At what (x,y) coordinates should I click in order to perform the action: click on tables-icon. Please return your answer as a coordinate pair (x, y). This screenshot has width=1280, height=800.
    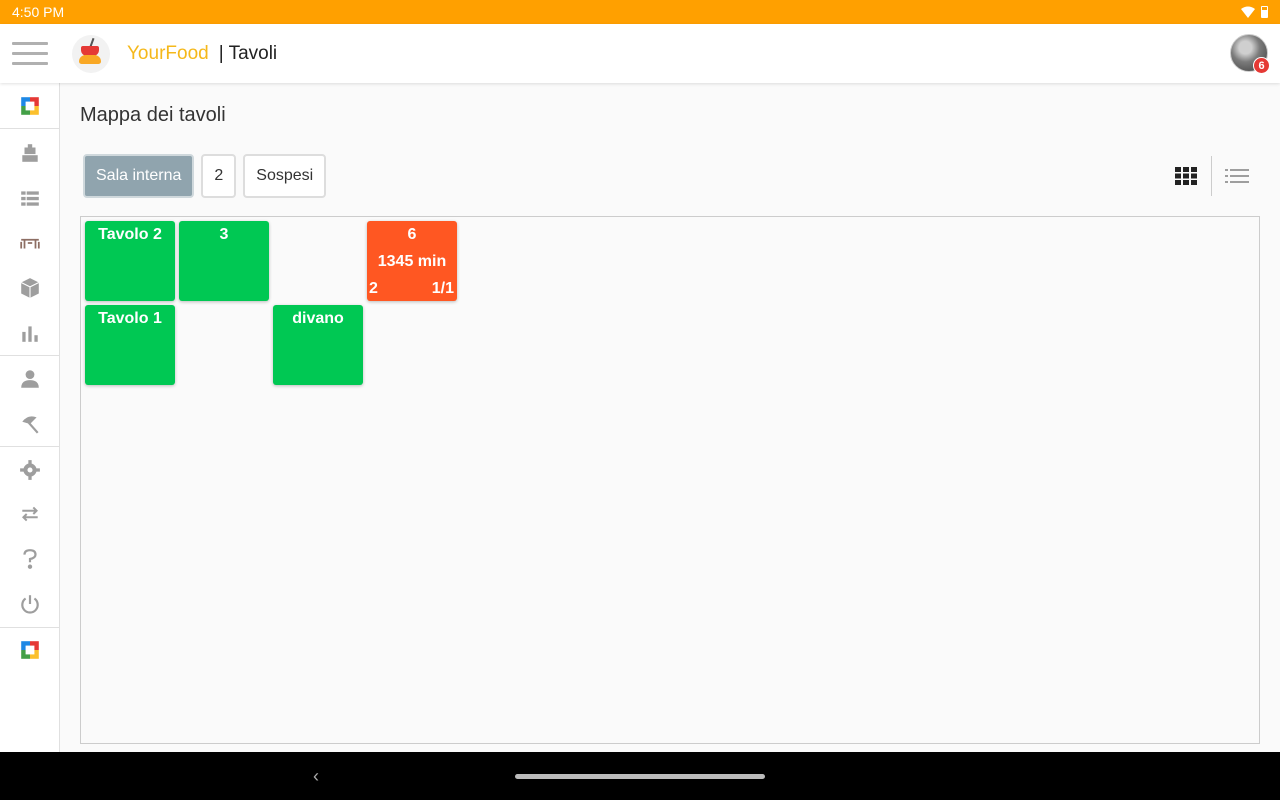
    Looking at the image, I should click on (29, 243).